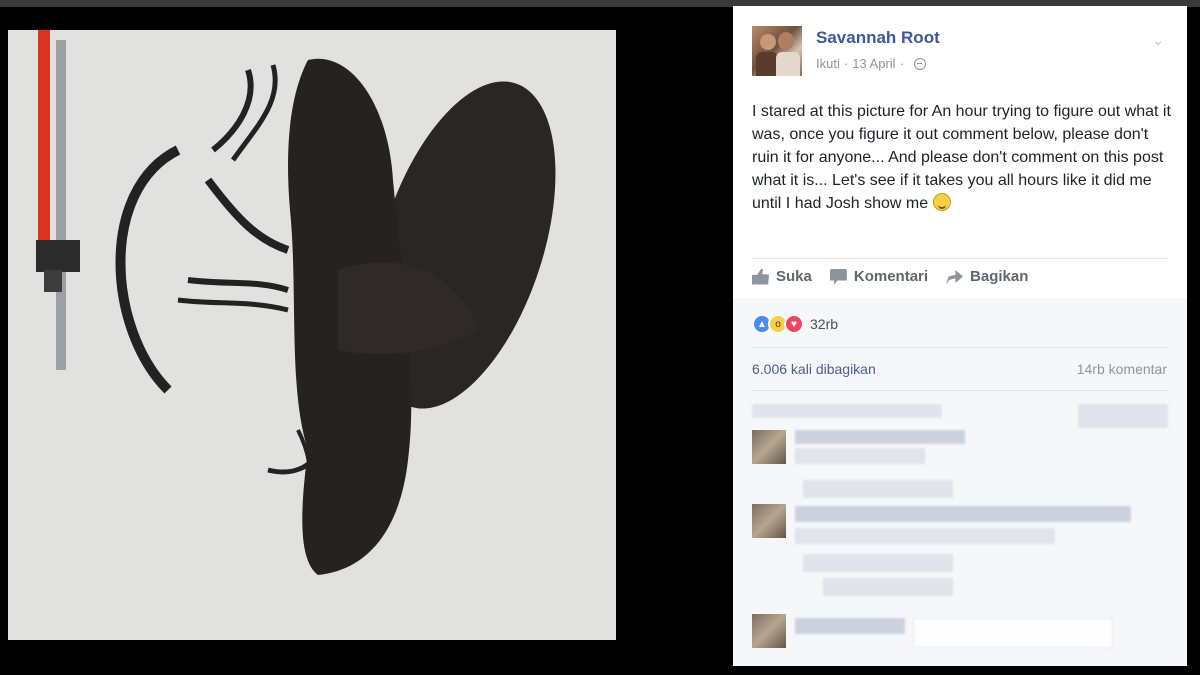 The height and width of the screenshot is (675, 1200). I want to click on comment-label: Komentari, so click(891, 276).